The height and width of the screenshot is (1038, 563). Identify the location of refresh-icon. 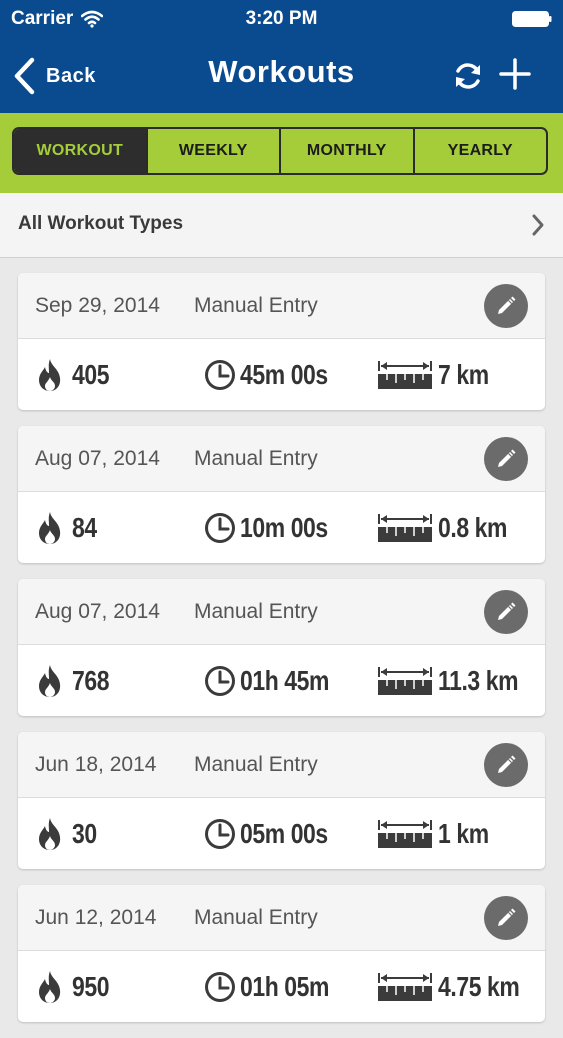
(468, 76).